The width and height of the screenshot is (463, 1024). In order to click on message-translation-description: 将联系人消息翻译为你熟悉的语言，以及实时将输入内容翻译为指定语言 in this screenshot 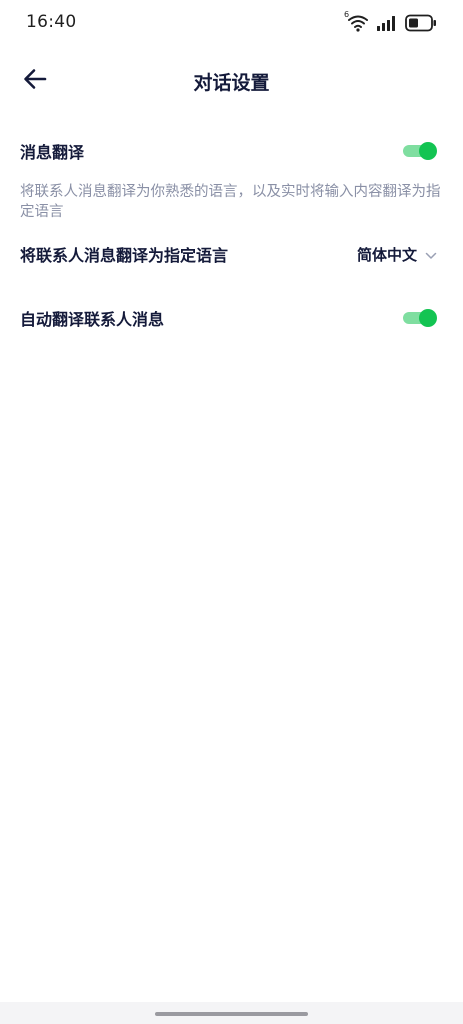, I will do `click(230, 202)`.